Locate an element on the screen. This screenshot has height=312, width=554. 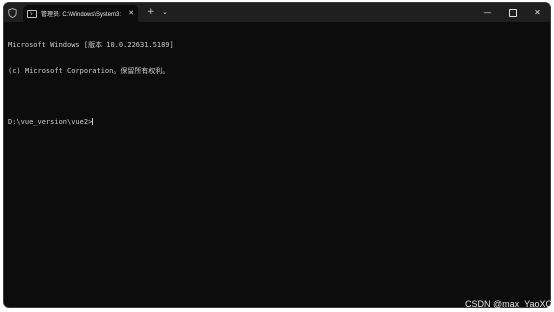
text-cursor is located at coordinates (93, 121).